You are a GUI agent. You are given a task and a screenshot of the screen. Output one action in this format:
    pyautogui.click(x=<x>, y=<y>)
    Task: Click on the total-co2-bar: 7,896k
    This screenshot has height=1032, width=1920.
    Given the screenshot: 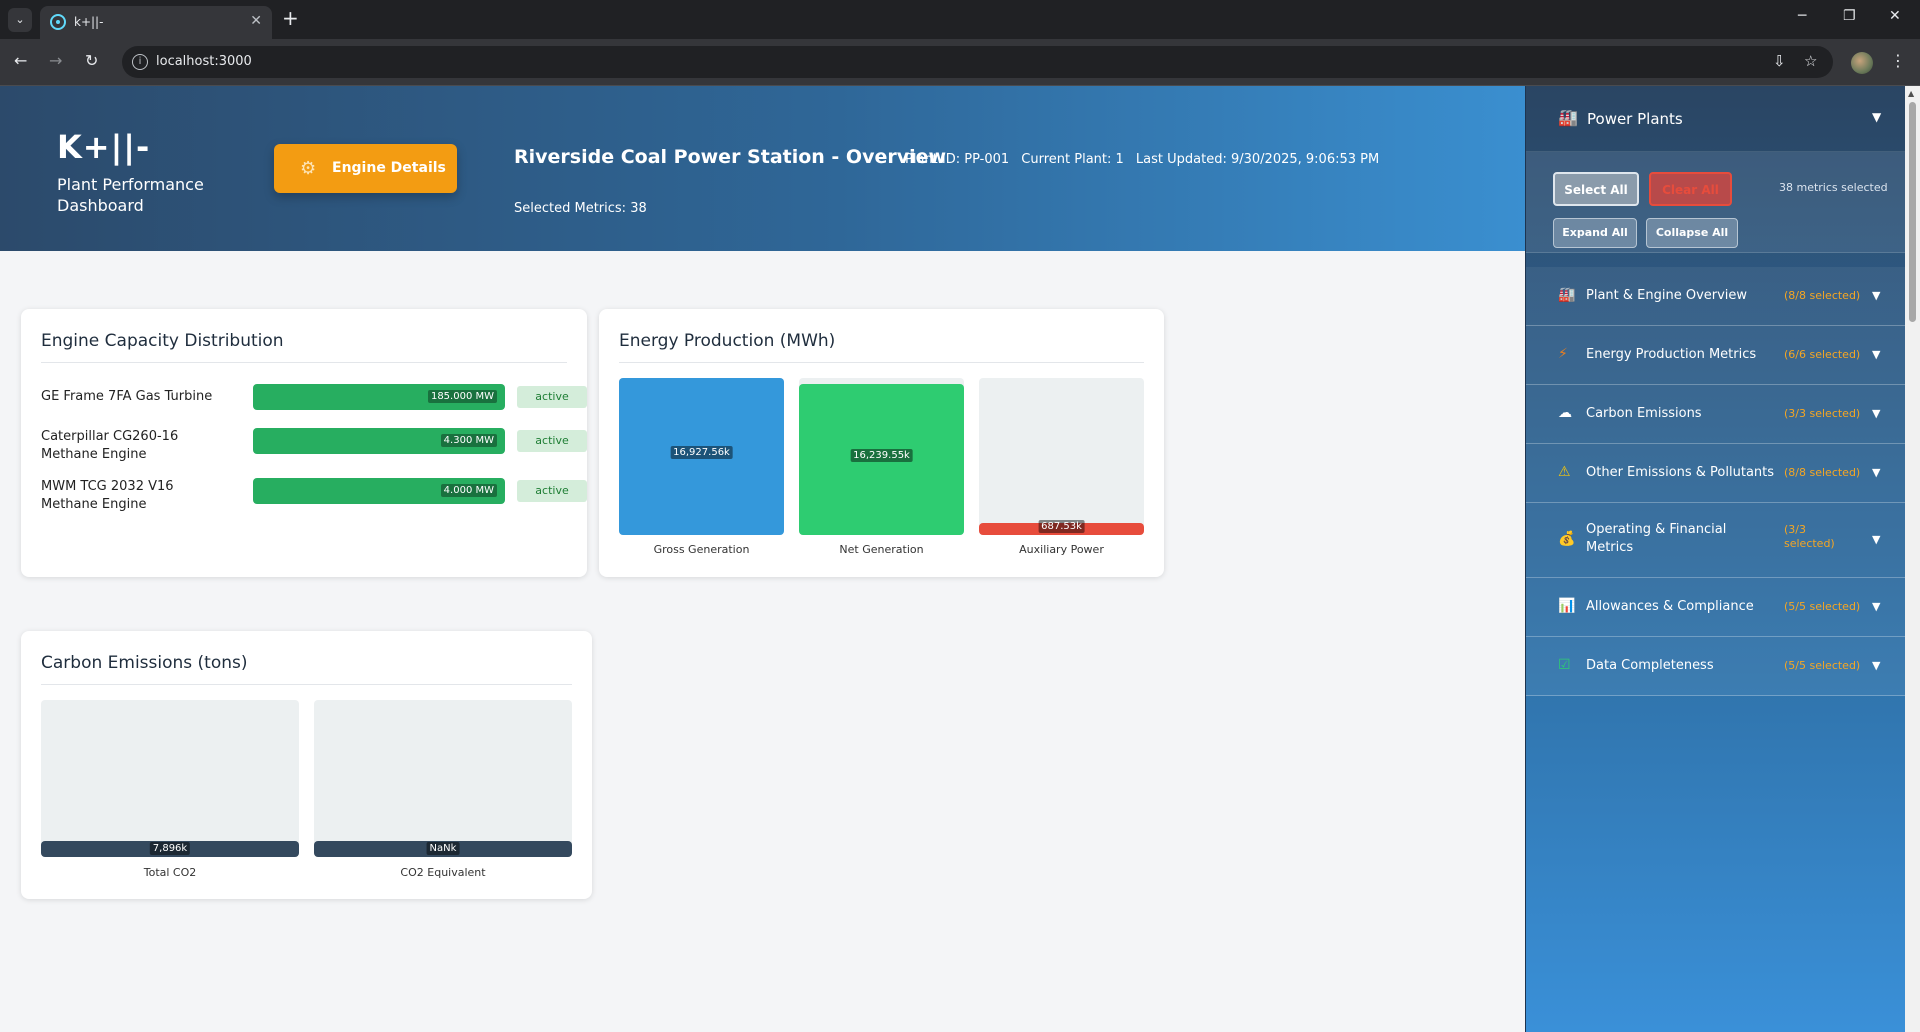 What is the action you would take?
    pyautogui.click(x=170, y=778)
    